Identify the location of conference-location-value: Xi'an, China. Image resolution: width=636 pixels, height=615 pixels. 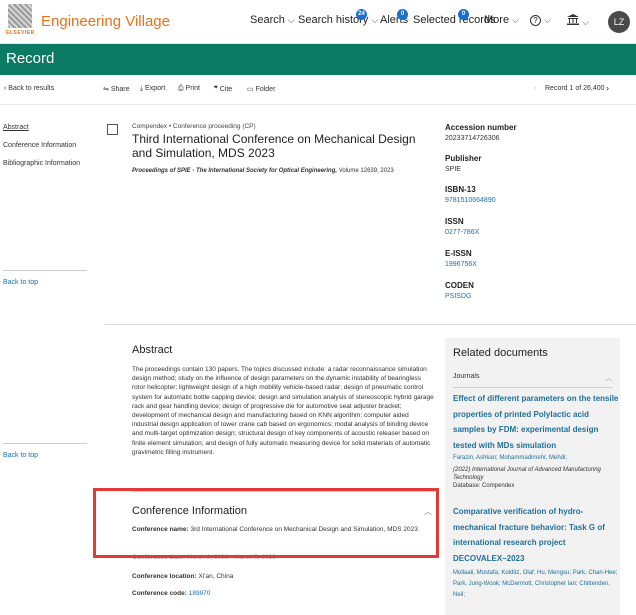
(216, 576).